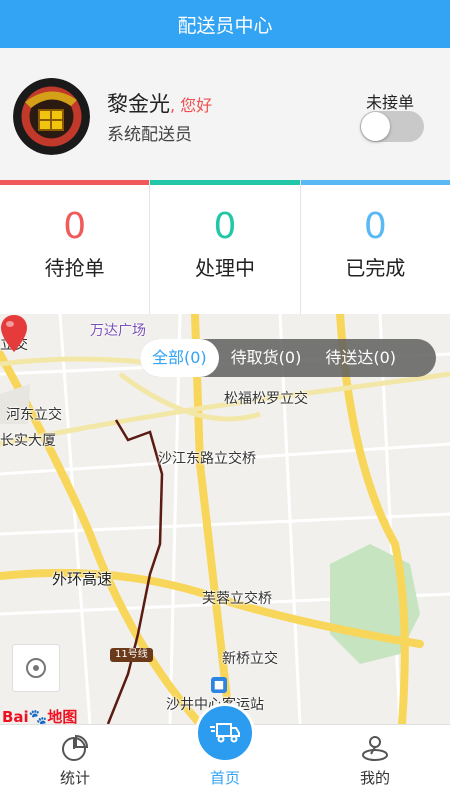 Image resolution: width=450 pixels, height=800 pixels. What do you see at coordinates (15, 716) in the screenshot?
I see `logo-text: Bai` at bounding box center [15, 716].